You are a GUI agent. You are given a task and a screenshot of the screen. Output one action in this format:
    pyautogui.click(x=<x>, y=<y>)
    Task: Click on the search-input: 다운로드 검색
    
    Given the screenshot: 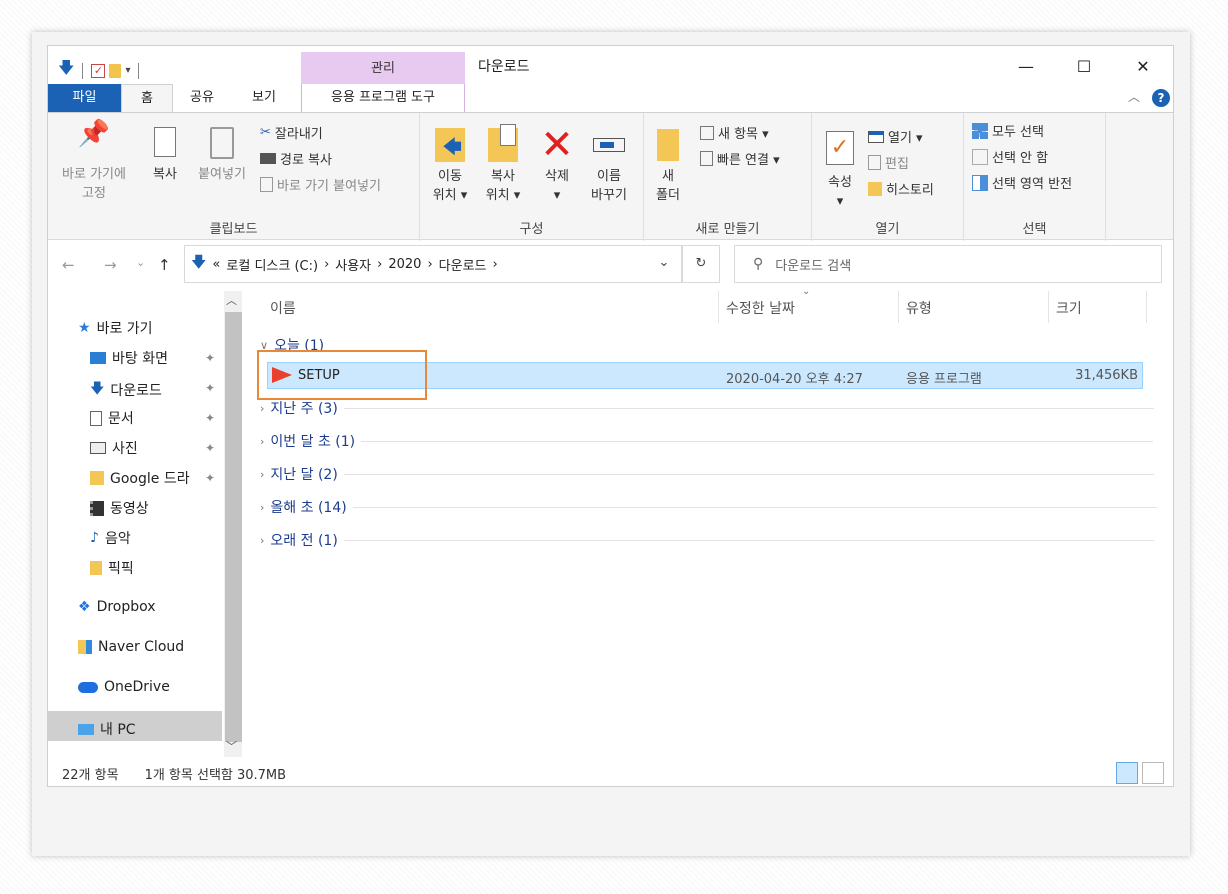 What is the action you would take?
    pyautogui.click(x=813, y=264)
    